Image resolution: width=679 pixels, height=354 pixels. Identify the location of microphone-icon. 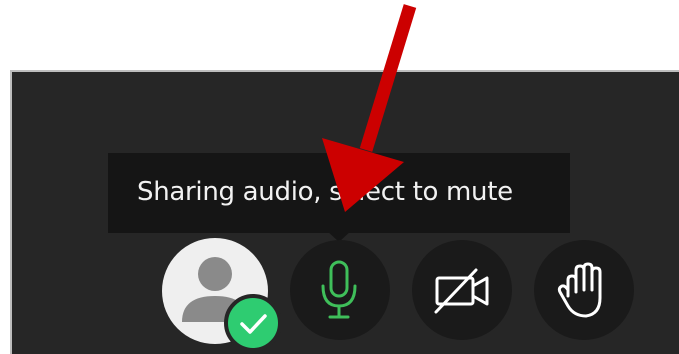
(339, 289).